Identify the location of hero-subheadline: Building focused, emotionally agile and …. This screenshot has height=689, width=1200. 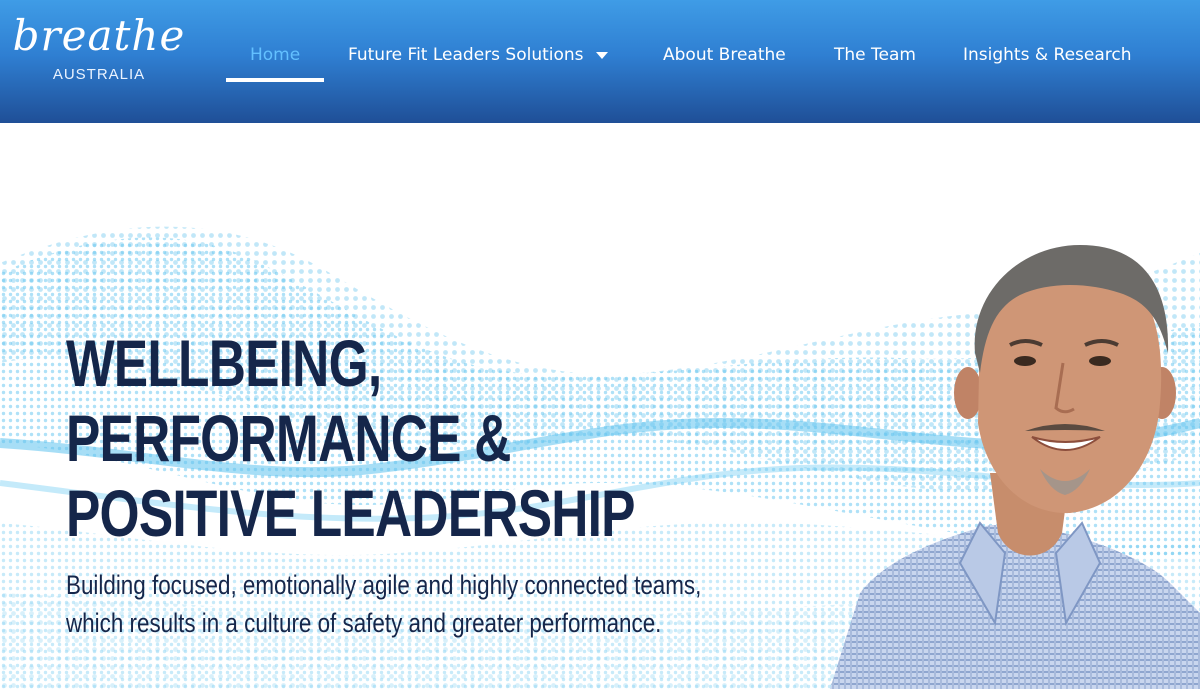
(423, 604).